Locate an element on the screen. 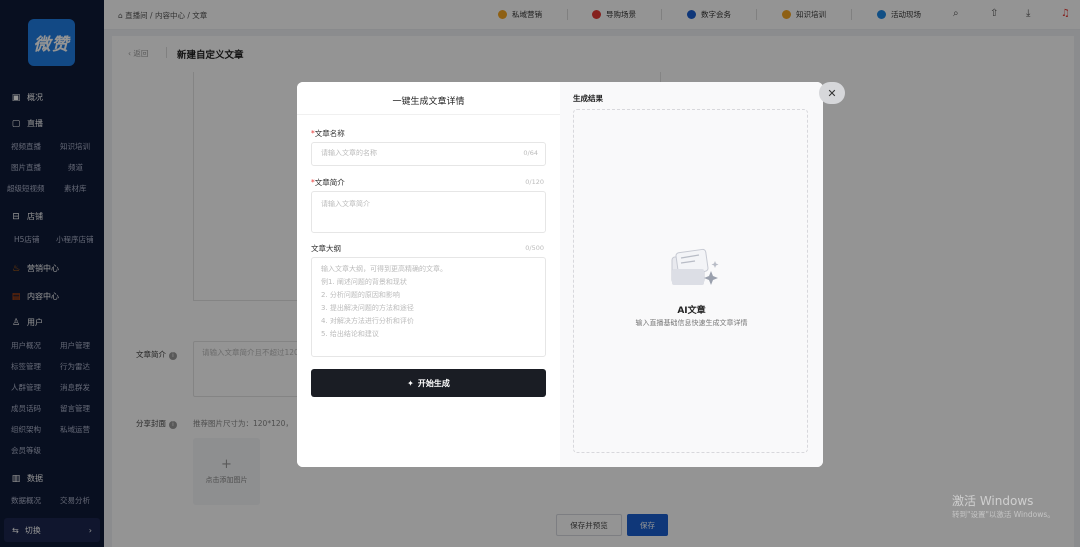 The height and width of the screenshot is (547, 1080). sparkle-icon: ✦ is located at coordinates (410, 383).